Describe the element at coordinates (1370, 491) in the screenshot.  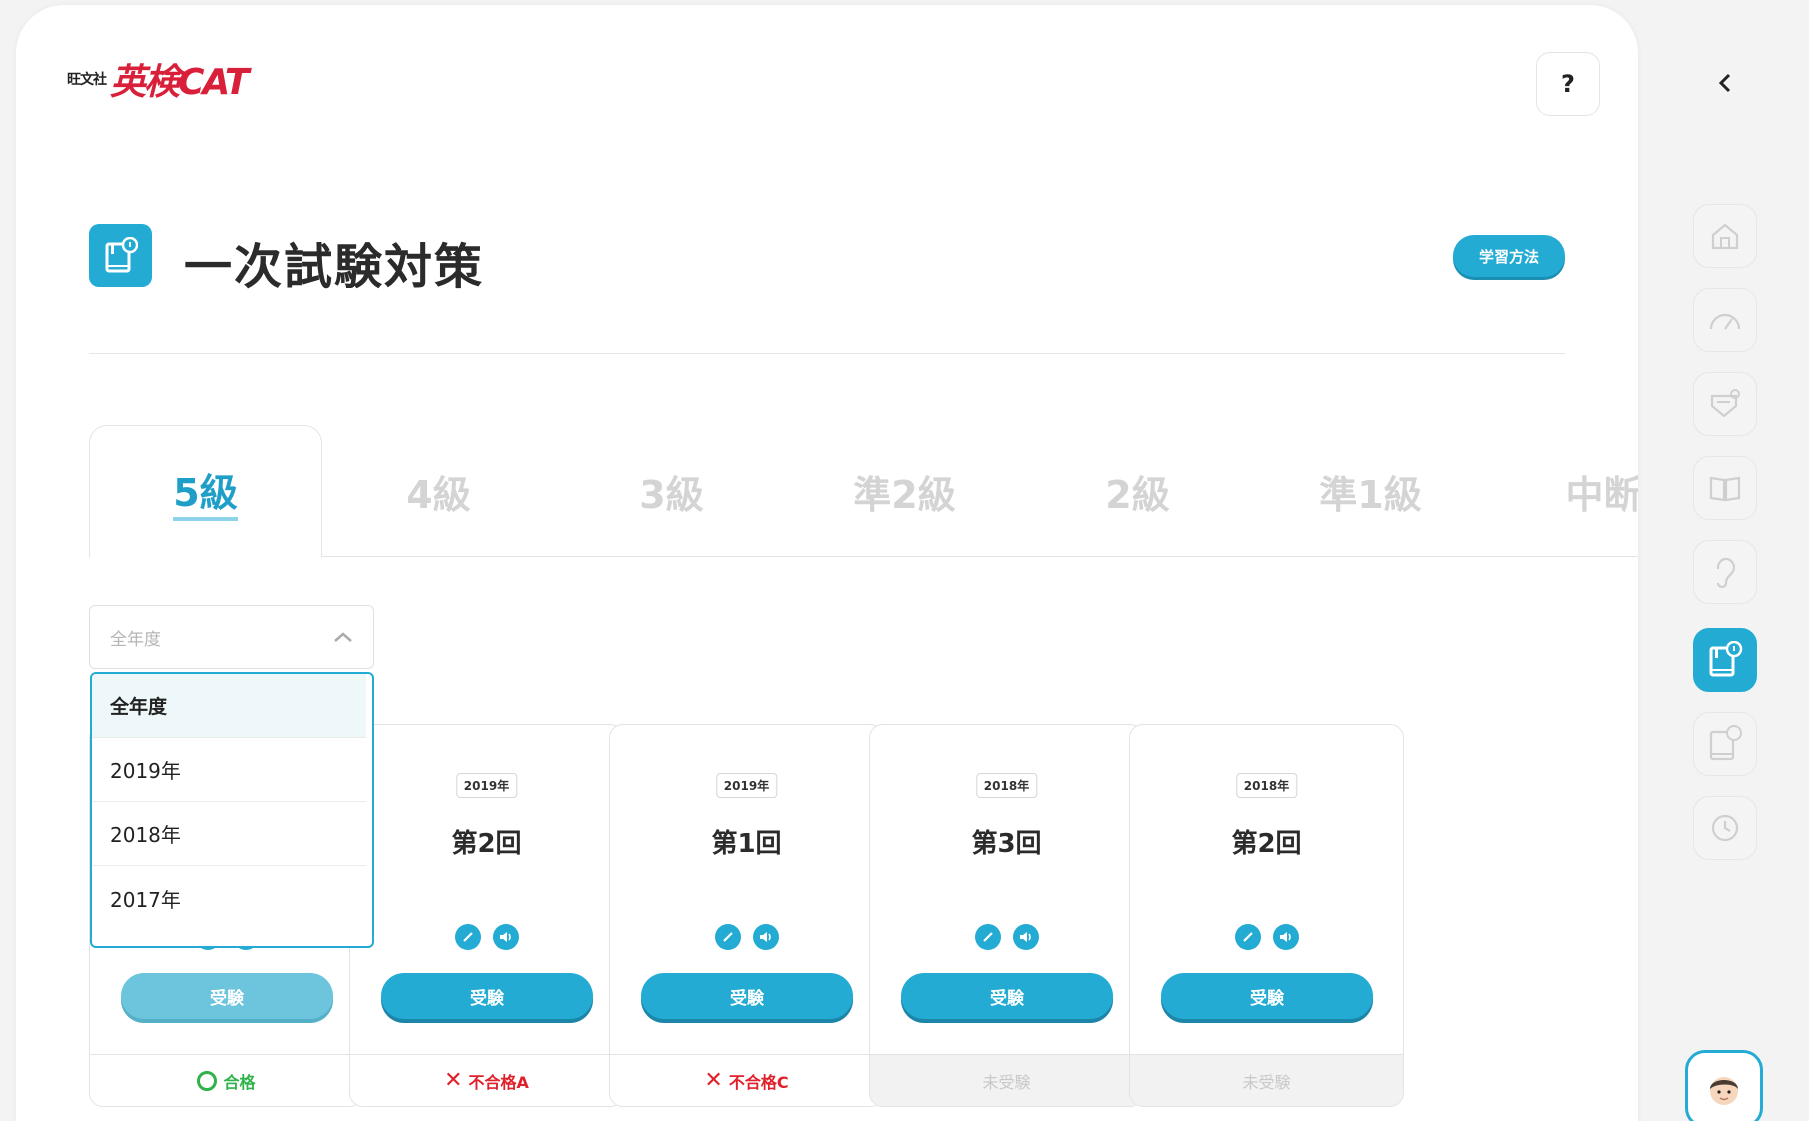
I see `tab-grade-pre1: 準1級` at that location.